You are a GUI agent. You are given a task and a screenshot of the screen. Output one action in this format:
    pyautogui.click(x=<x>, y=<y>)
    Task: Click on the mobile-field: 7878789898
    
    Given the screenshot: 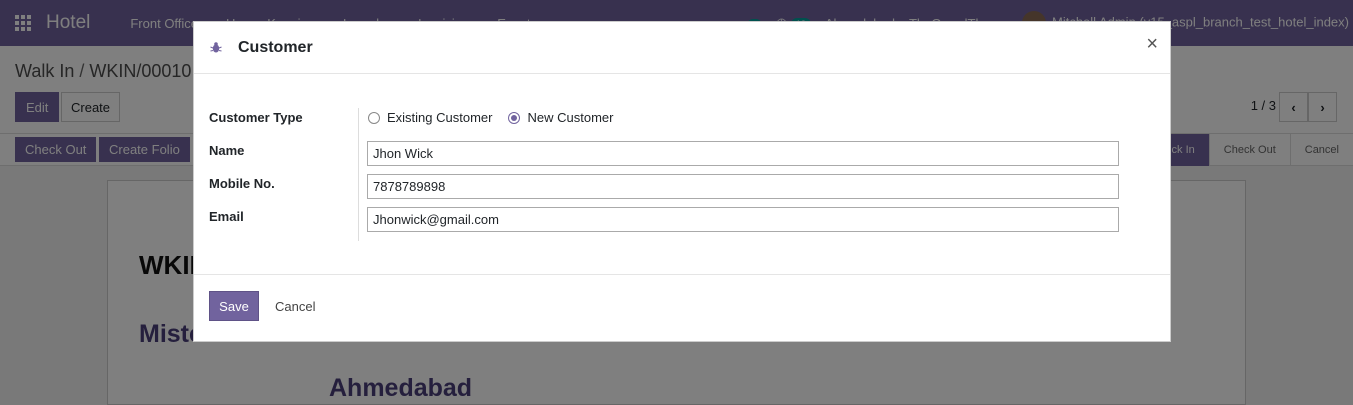 What is the action you would take?
    pyautogui.click(x=743, y=186)
    